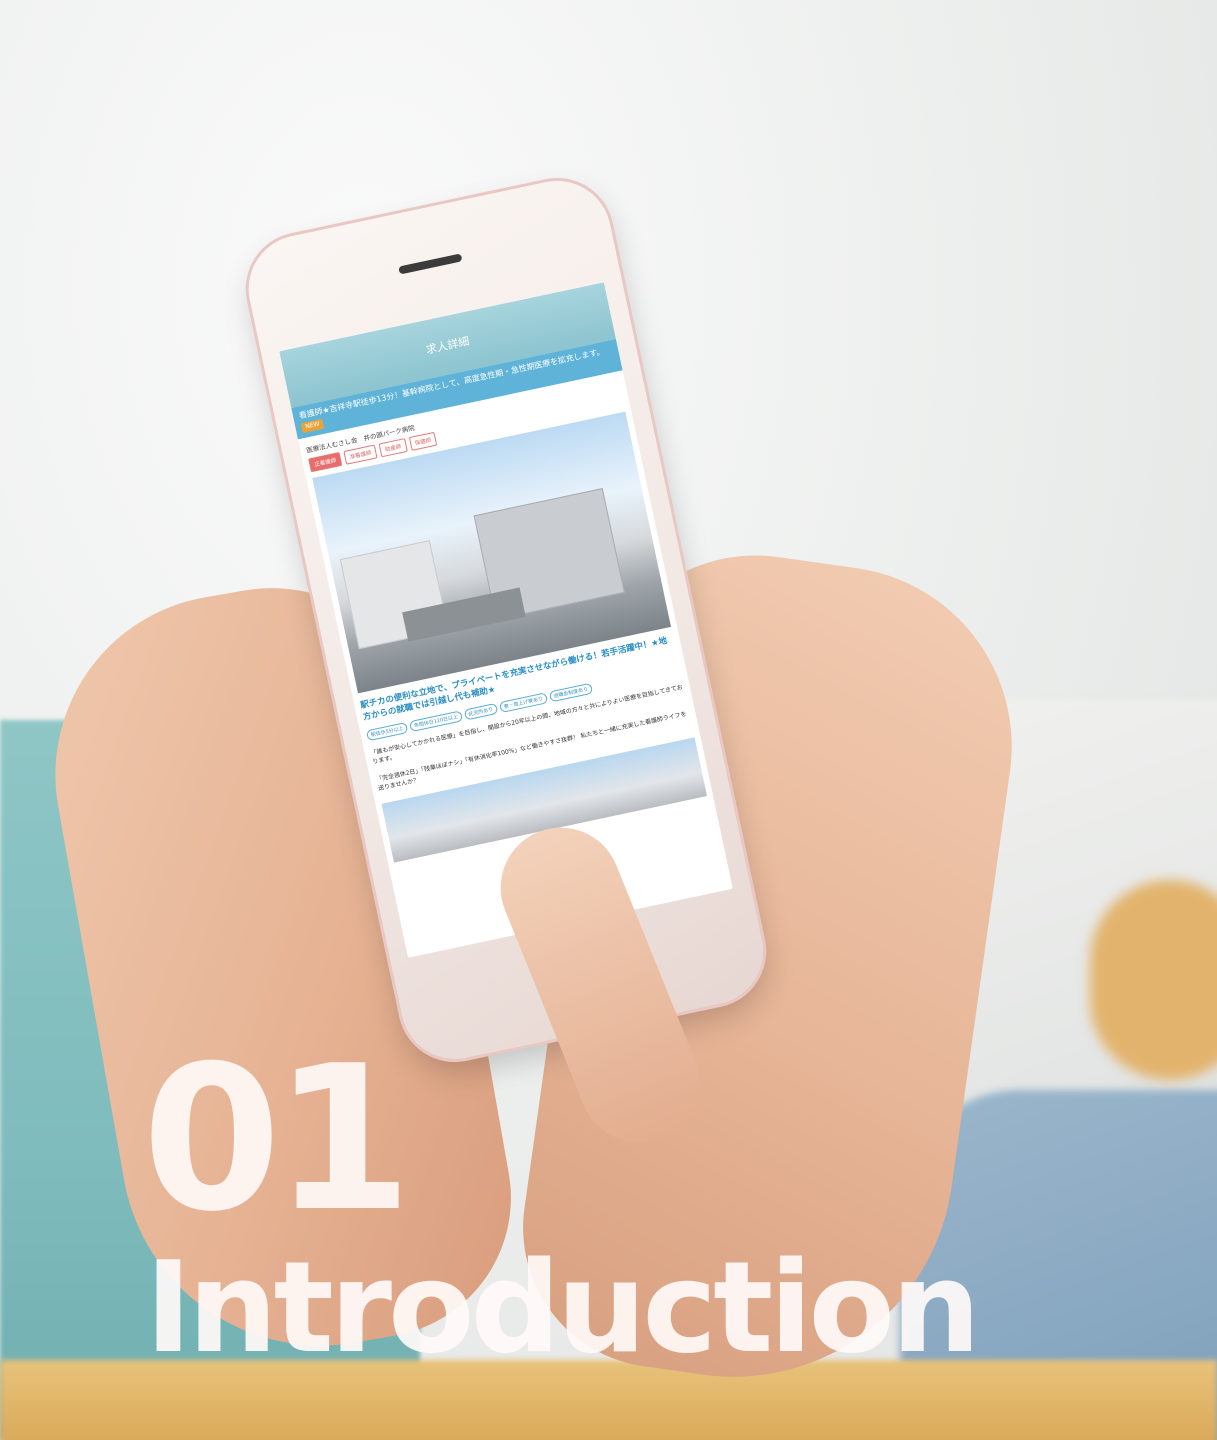 This screenshot has height=1440, width=1217. Describe the element at coordinates (563, 1307) in the screenshot. I see `section-title: Introduction` at that location.